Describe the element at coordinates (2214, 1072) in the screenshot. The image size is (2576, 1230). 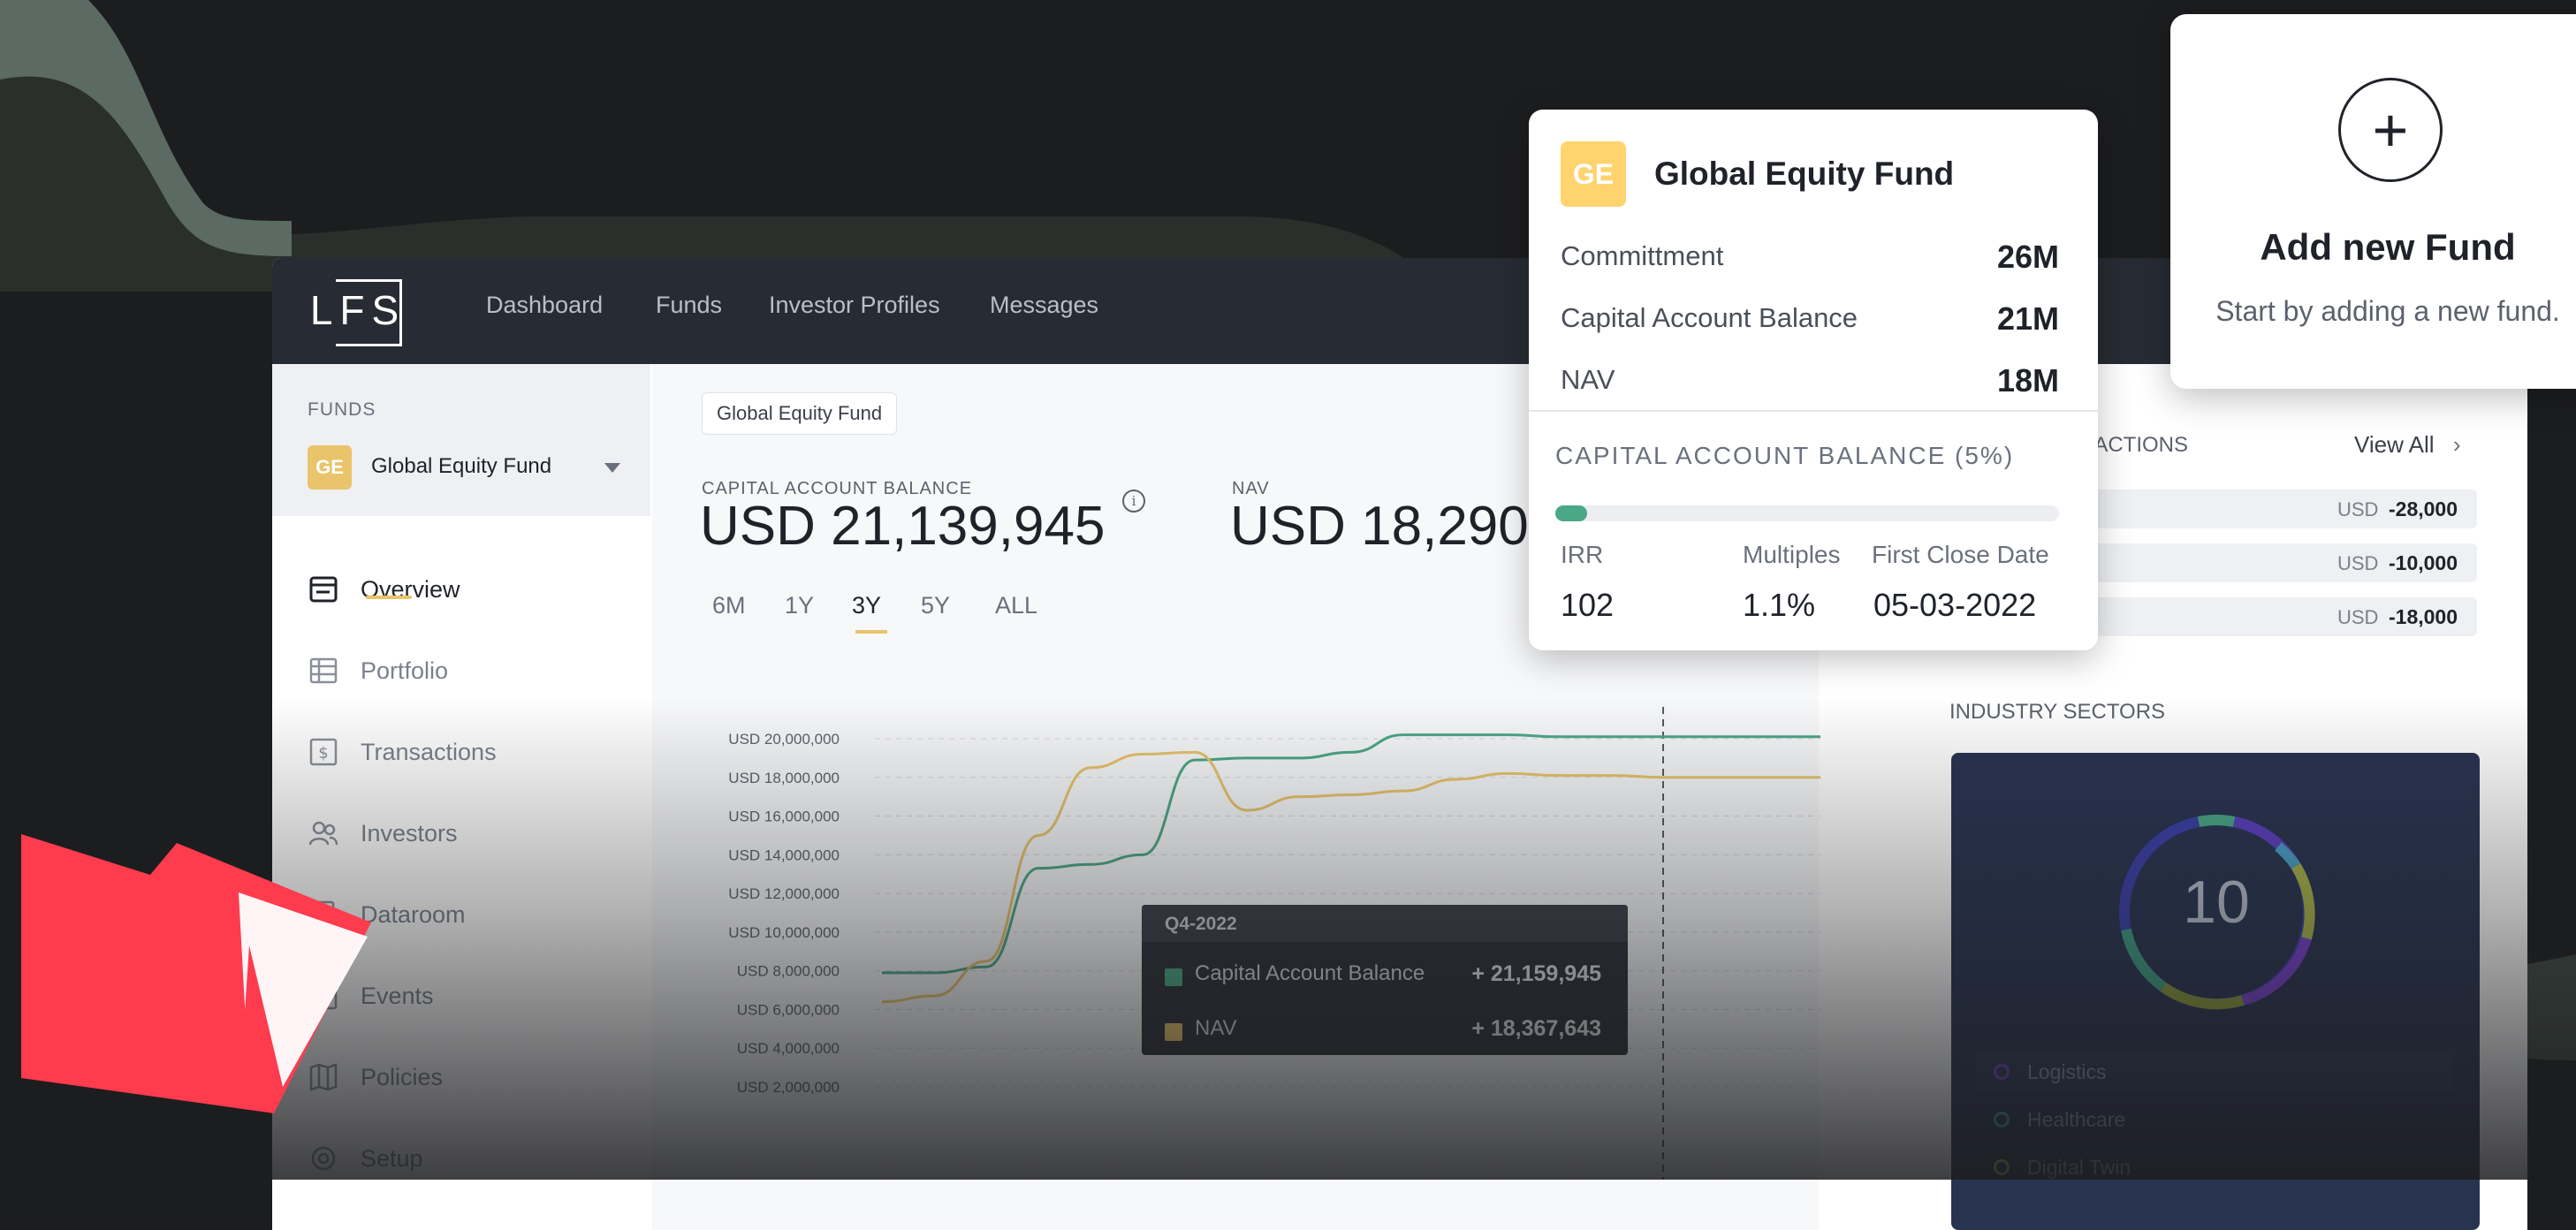
I see `legend-item: Logistics` at that location.